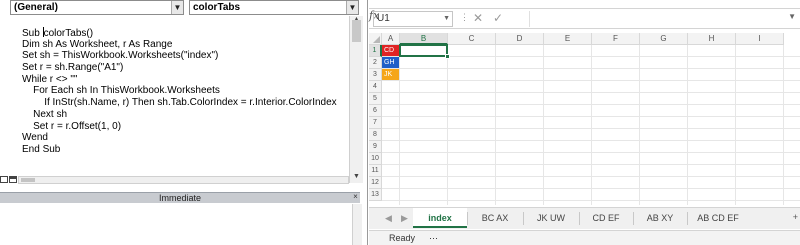 The width and height of the screenshot is (800, 245). What do you see at coordinates (375, 123) in the screenshot?
I see `row-header-7: 7` at bounding box center [375, 123].